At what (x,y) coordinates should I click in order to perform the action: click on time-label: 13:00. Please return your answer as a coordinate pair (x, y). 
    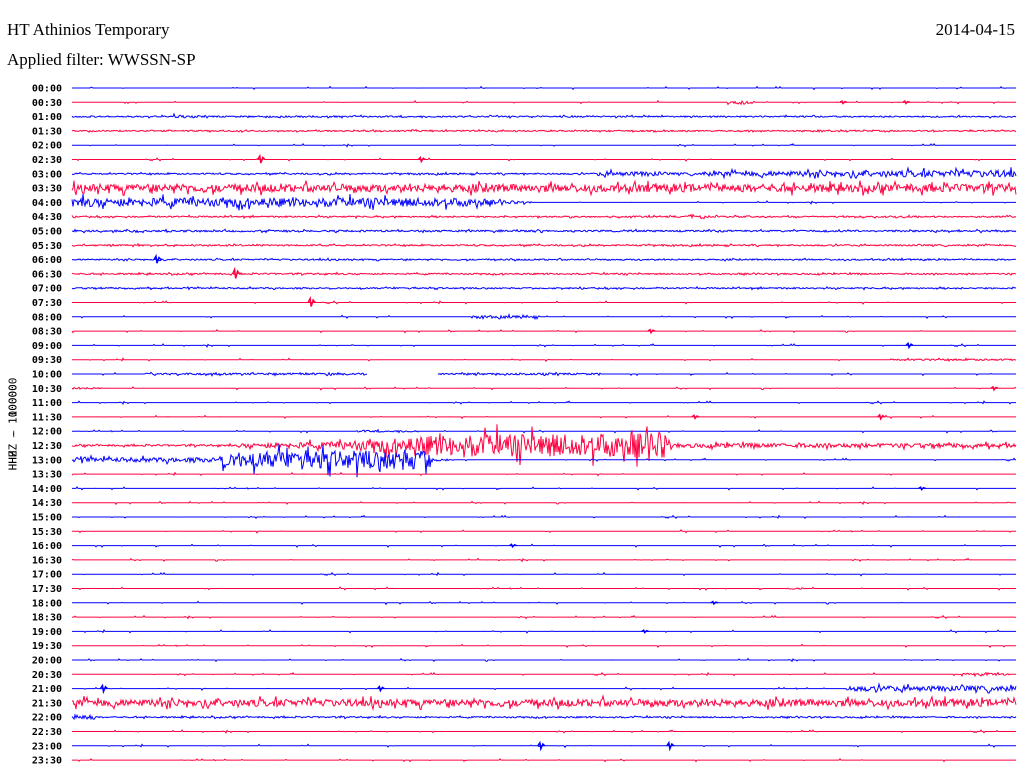
    Looking at the image, I should click on (47, 460).